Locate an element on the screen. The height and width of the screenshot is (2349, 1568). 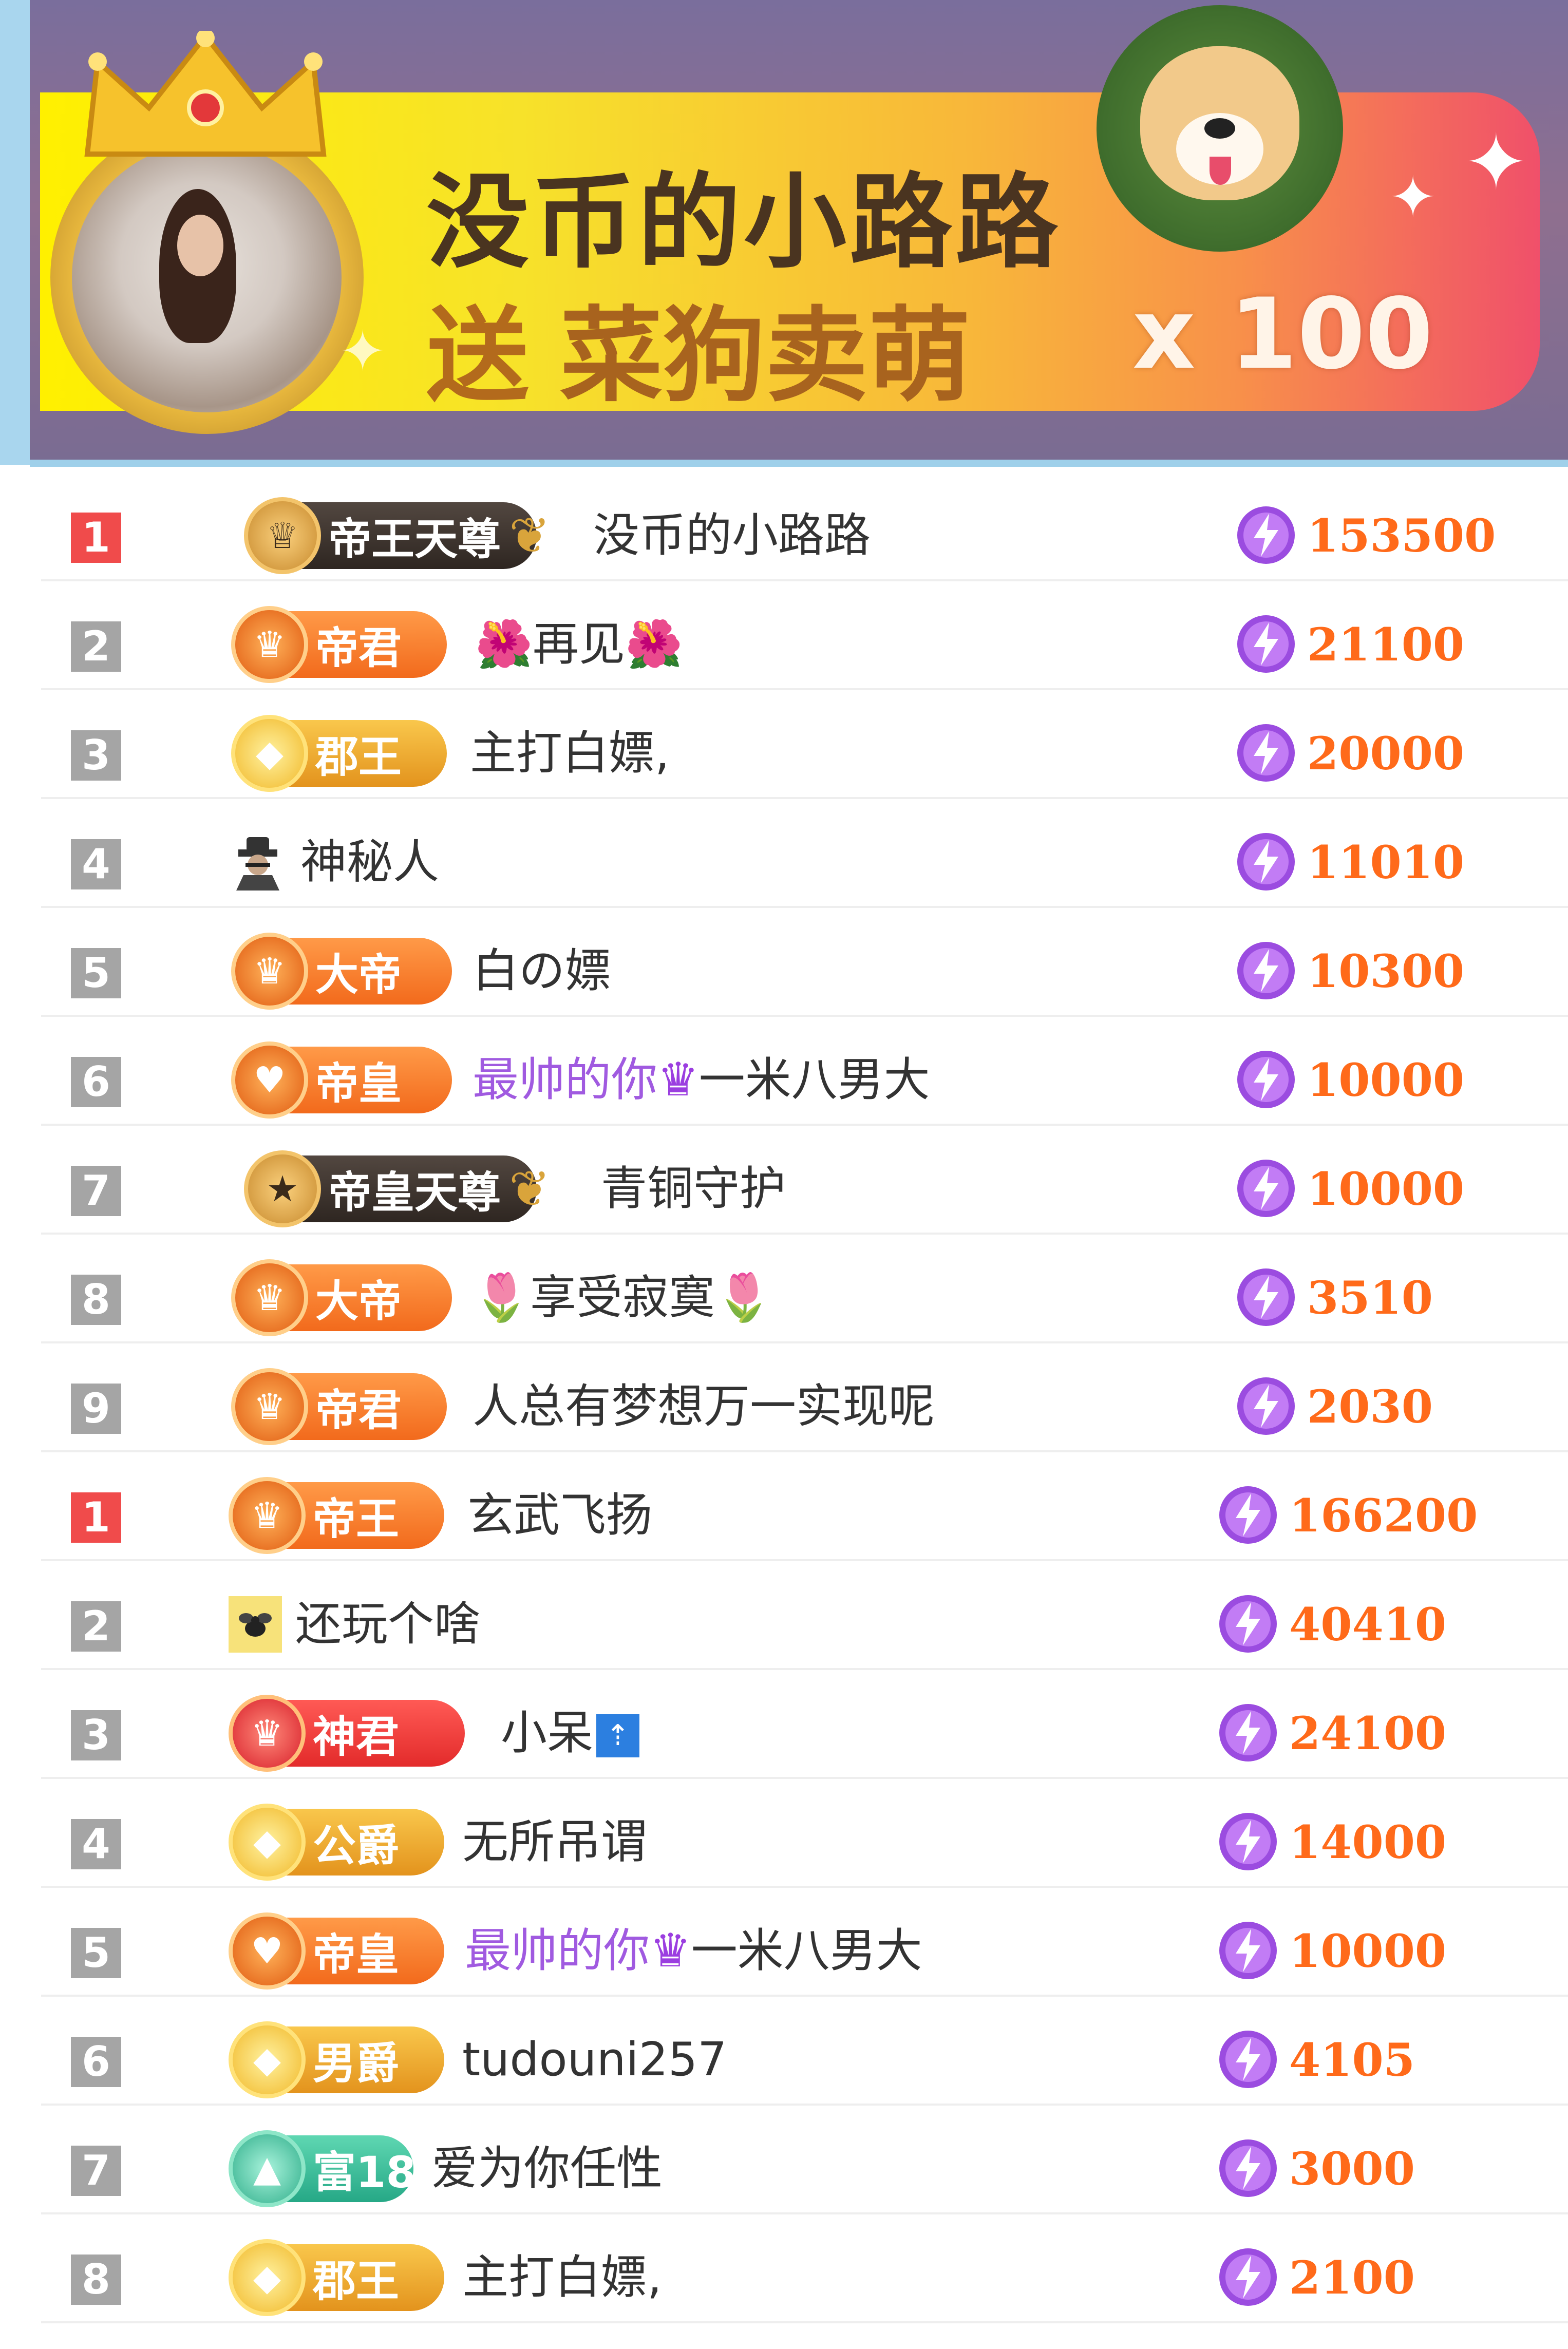
badge-emblem-icon: ★ is located at coordinates (282, 1188).